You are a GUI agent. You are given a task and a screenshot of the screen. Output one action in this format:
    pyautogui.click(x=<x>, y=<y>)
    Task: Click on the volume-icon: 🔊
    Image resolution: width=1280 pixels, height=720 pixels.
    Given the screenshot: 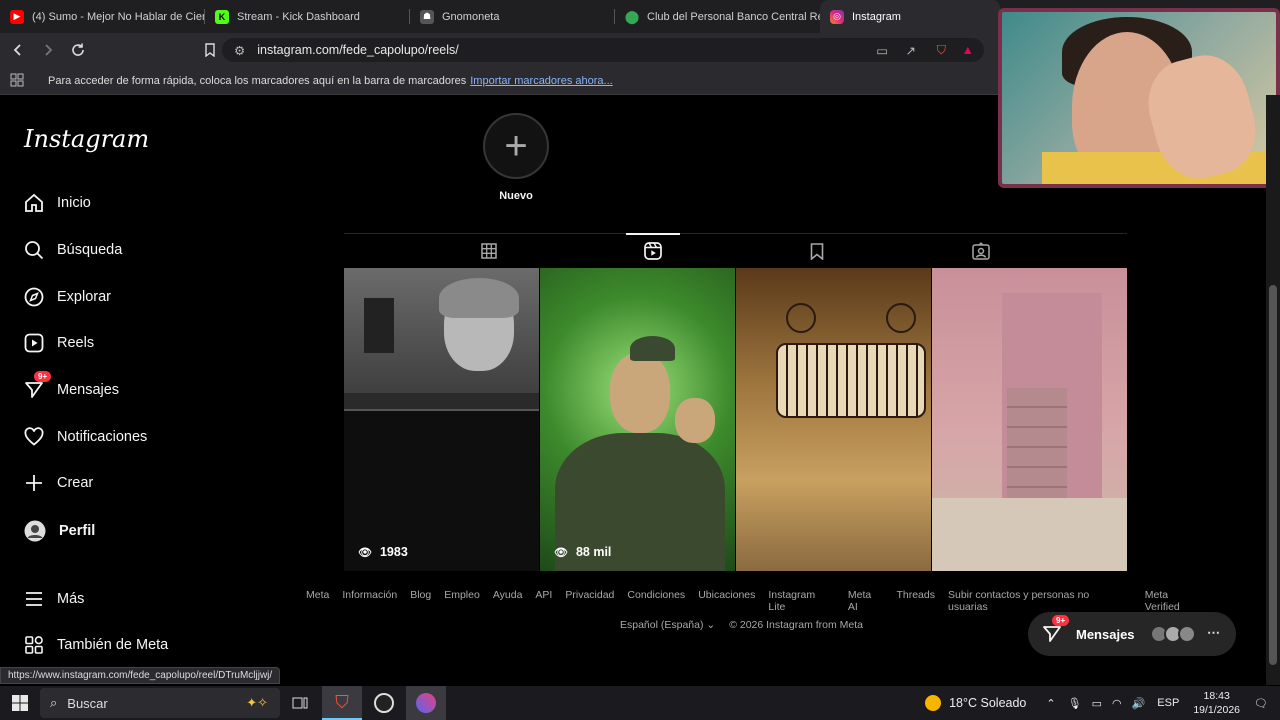 What is the action you would take?
    pyautogui.click(x=1139, y=703)
    